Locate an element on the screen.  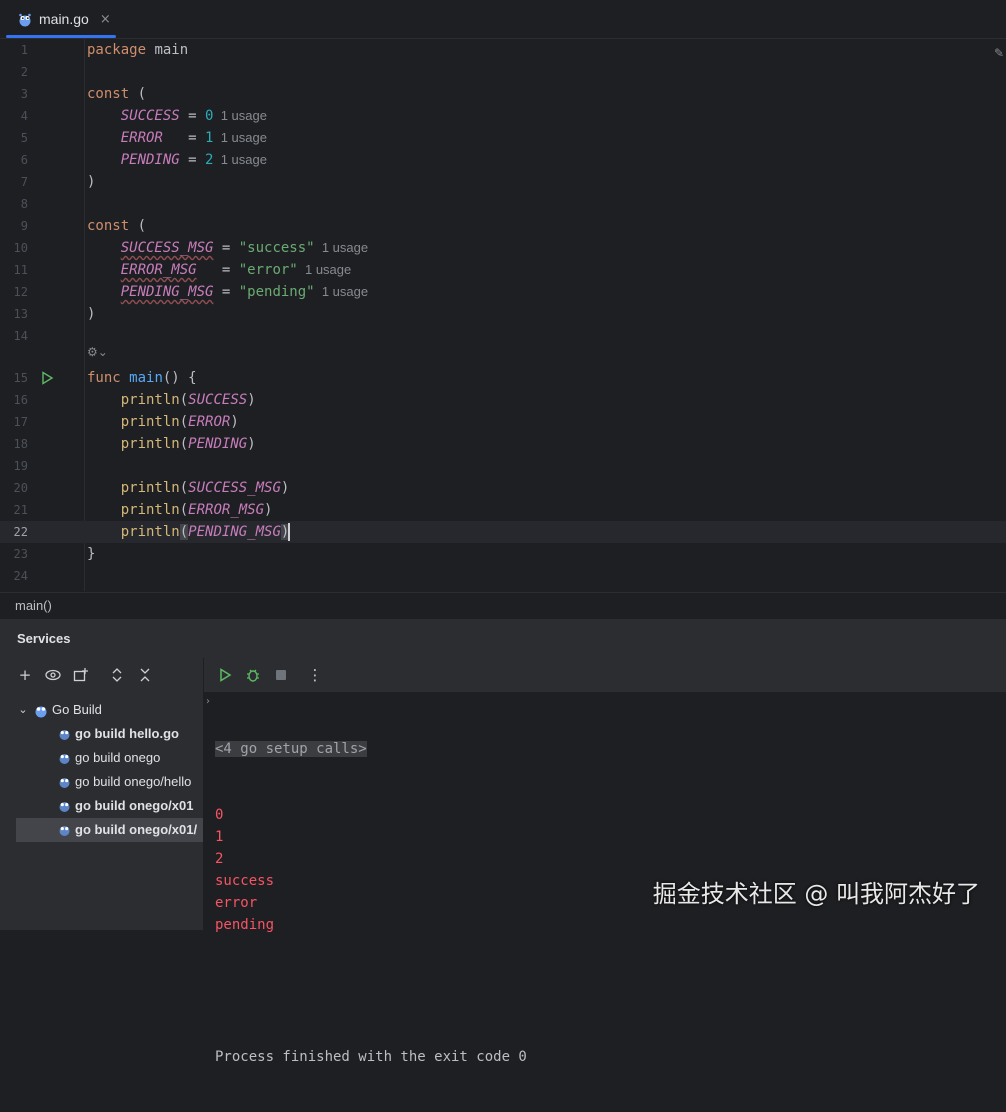
code-token: PENDING_MSG is located at coordinates (234, 532).